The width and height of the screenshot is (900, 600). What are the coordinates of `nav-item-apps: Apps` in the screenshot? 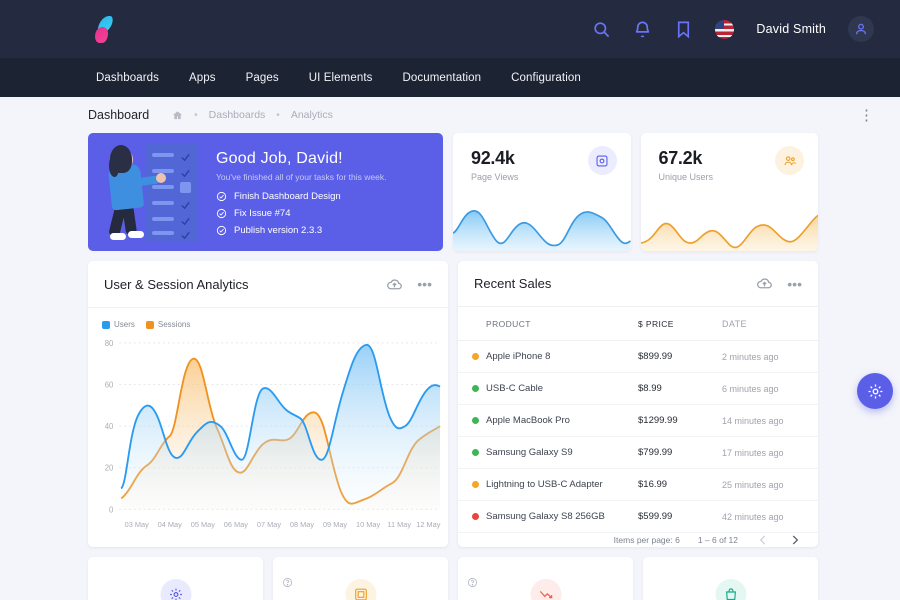 It's located at (202, 78).